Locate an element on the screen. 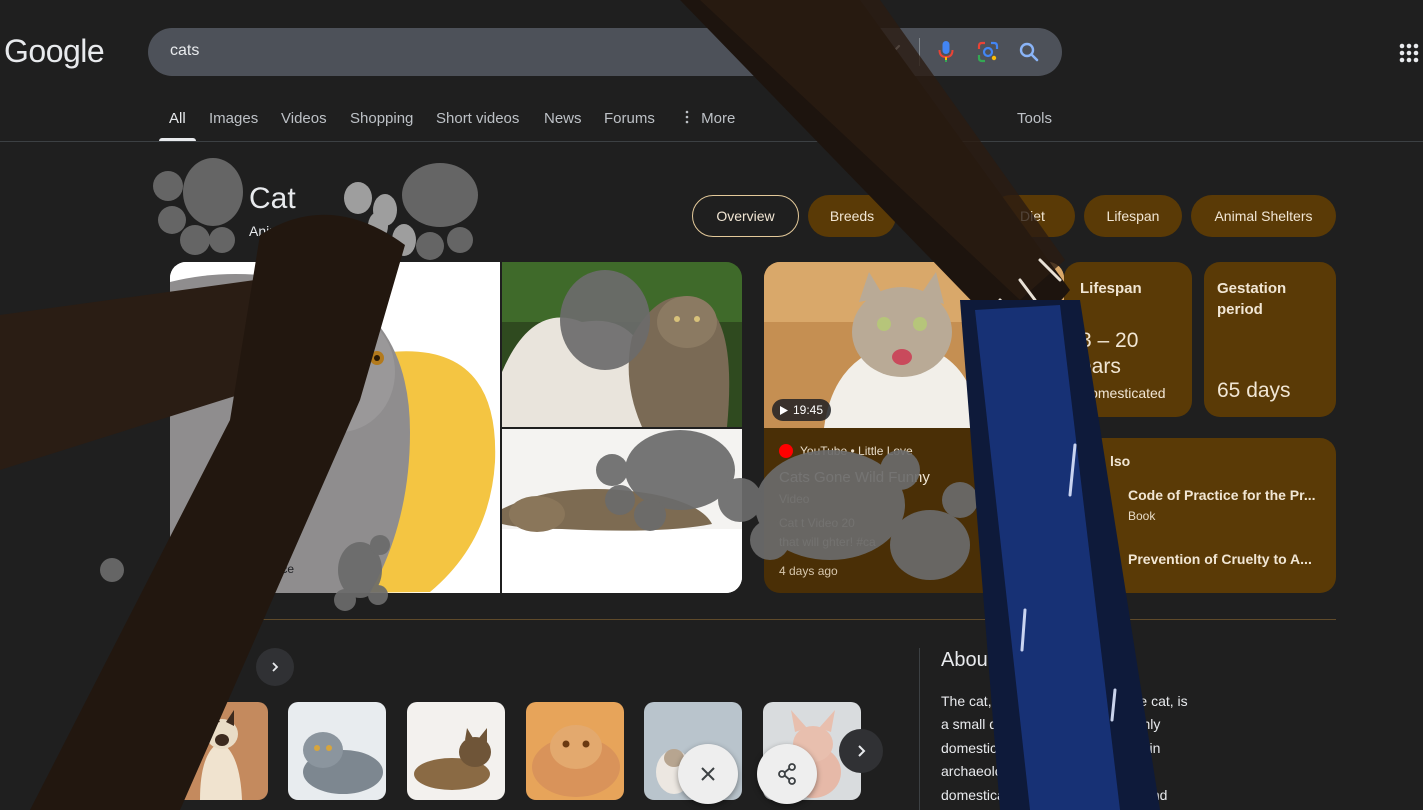 The height and width of the screenshot is (810, 1423). about-title: About is located at coordinates (967, 660).